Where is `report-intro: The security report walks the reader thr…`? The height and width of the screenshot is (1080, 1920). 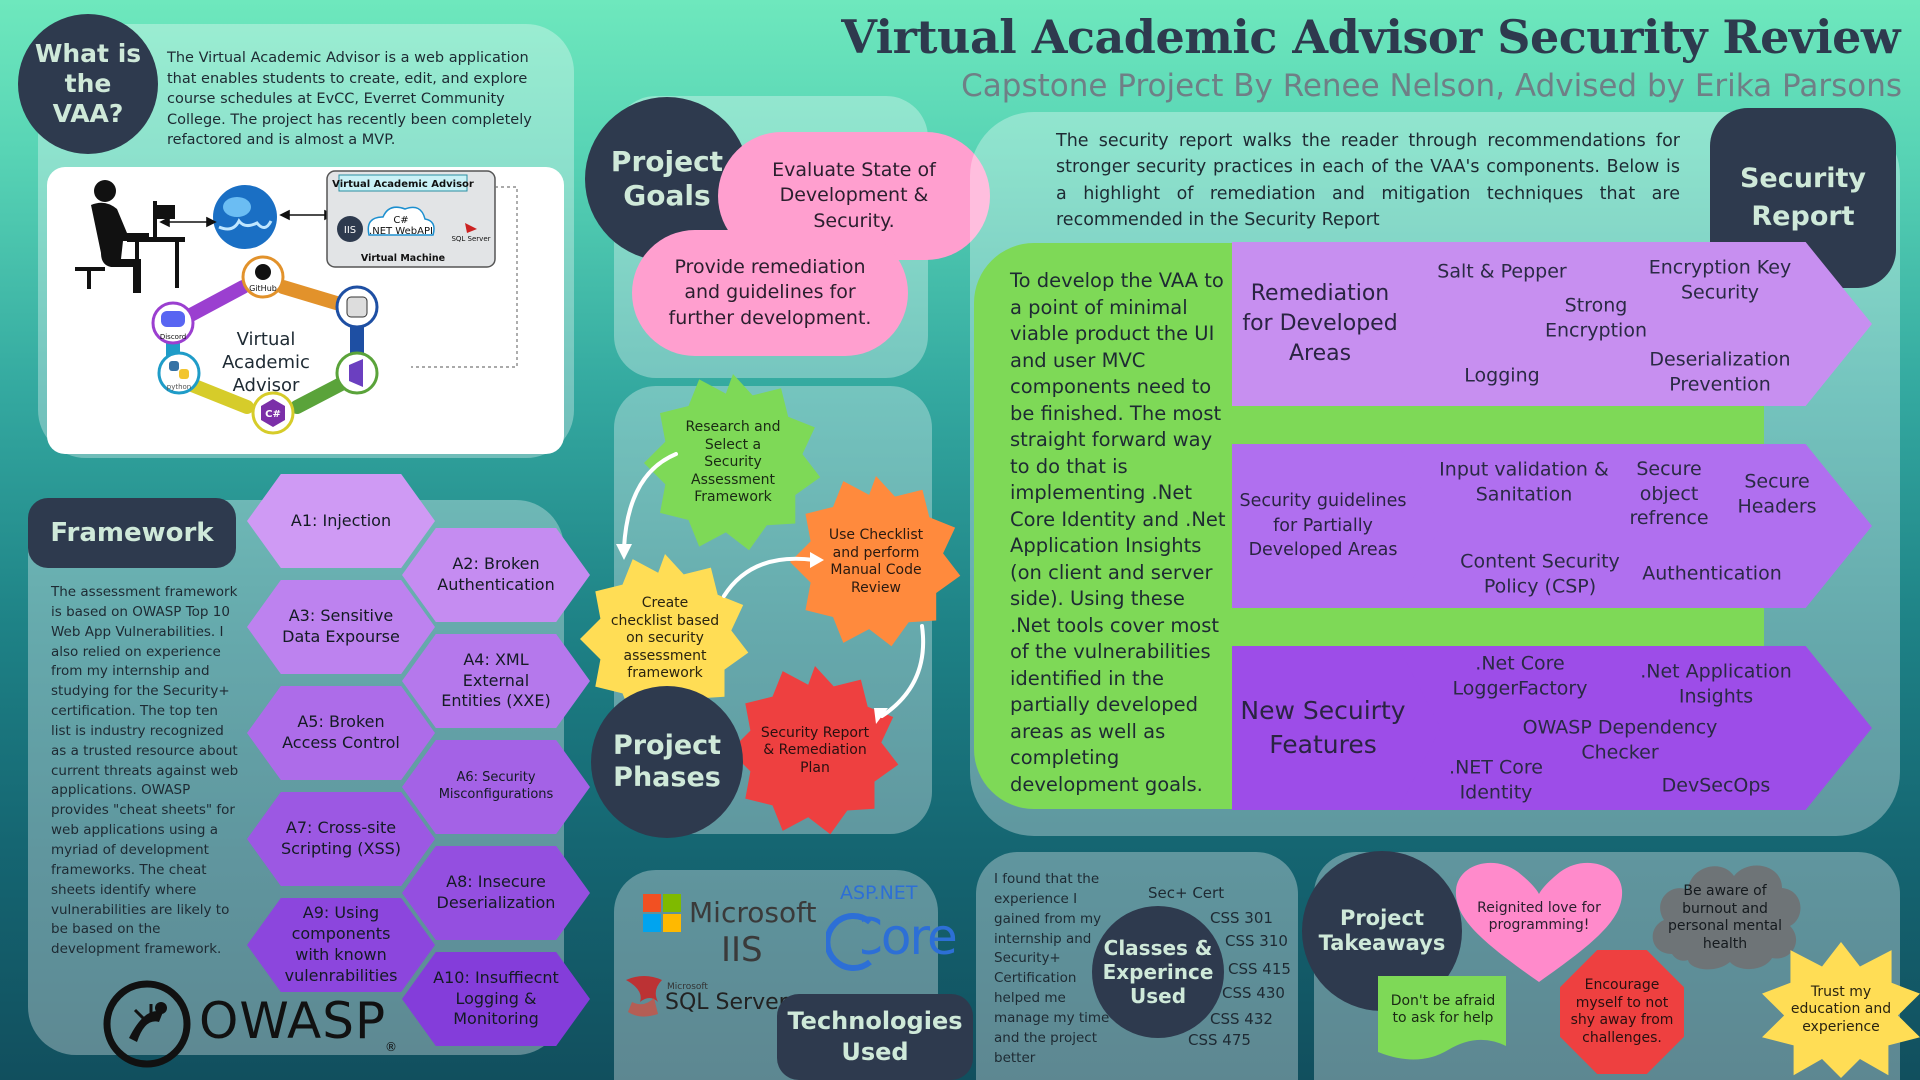 report-intro: The security report walks the reader thr… is located at coordinates (1368, 180).